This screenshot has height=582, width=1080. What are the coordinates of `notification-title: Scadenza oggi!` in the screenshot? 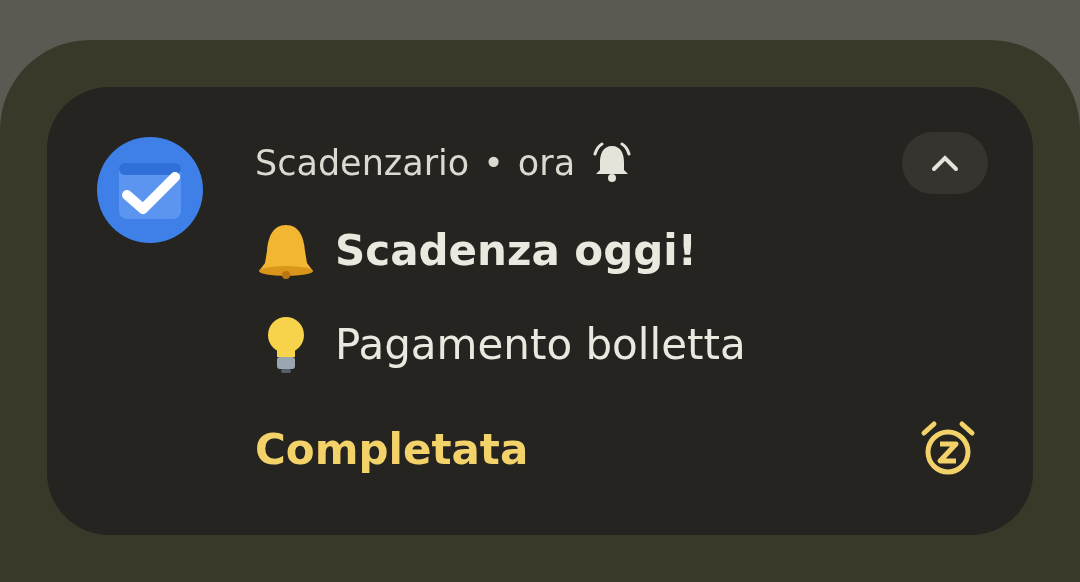 It's located at (516, 250).